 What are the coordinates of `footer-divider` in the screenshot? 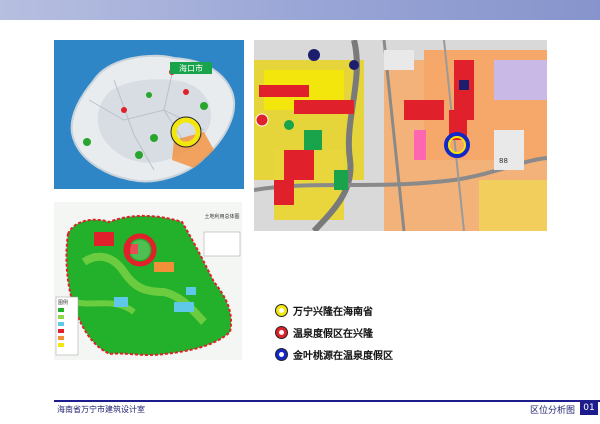 It's located at (327, 401).